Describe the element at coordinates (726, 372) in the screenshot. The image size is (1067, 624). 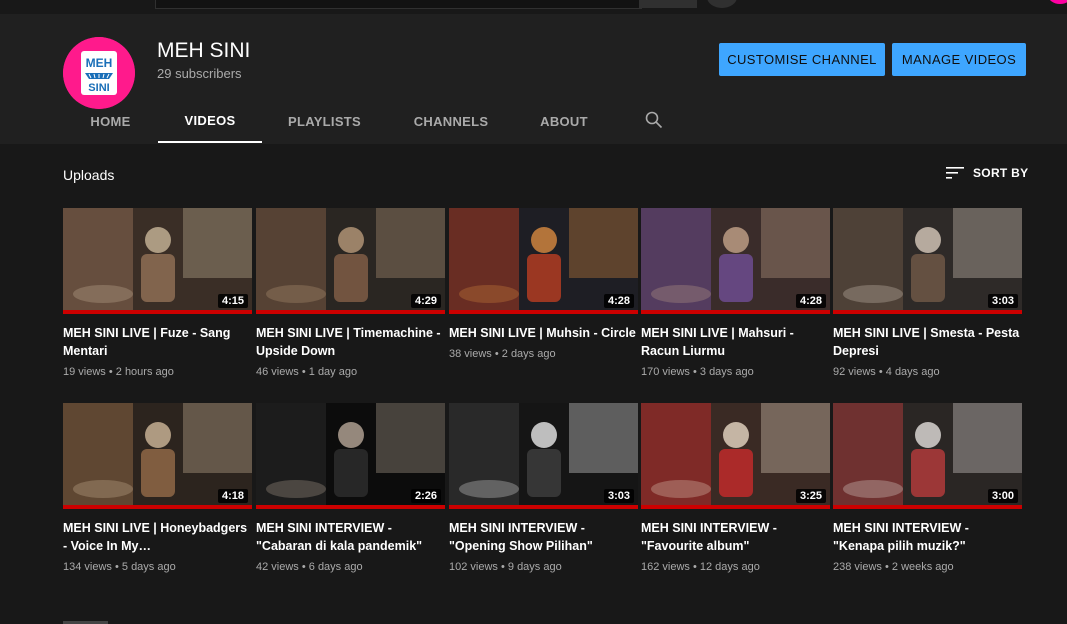
I see `video-age: 3 days ago` at that location.